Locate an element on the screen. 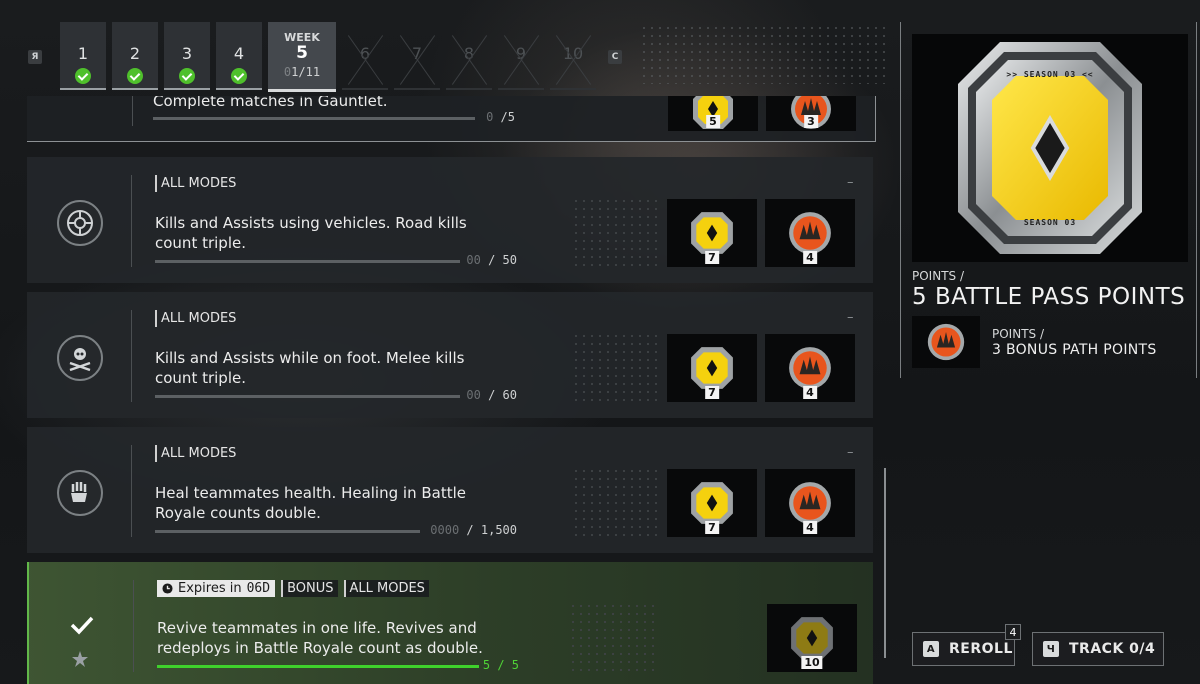 Image resolution: width=1200 pixels, height=684 pixels. week-number: 8 is located at coordinates (469, 53).